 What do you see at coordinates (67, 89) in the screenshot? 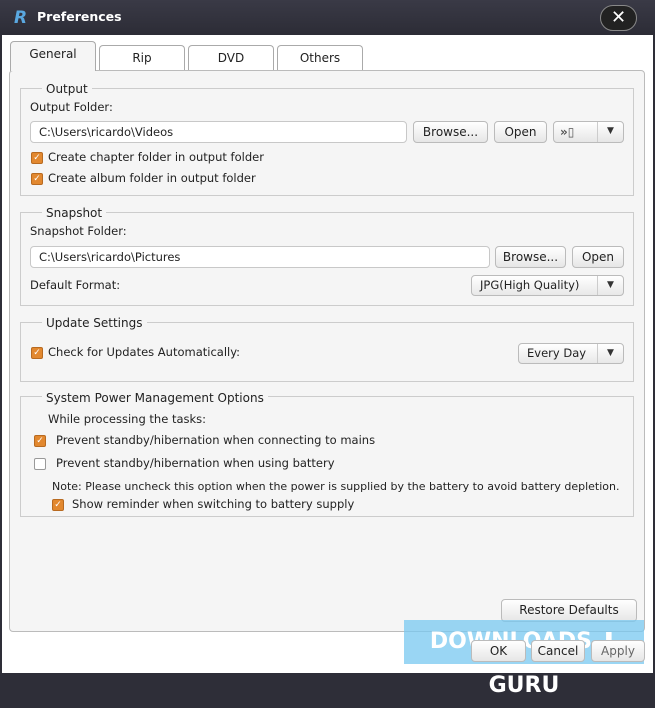
I see `output-legend: Output` at bounding box center [67, 89].